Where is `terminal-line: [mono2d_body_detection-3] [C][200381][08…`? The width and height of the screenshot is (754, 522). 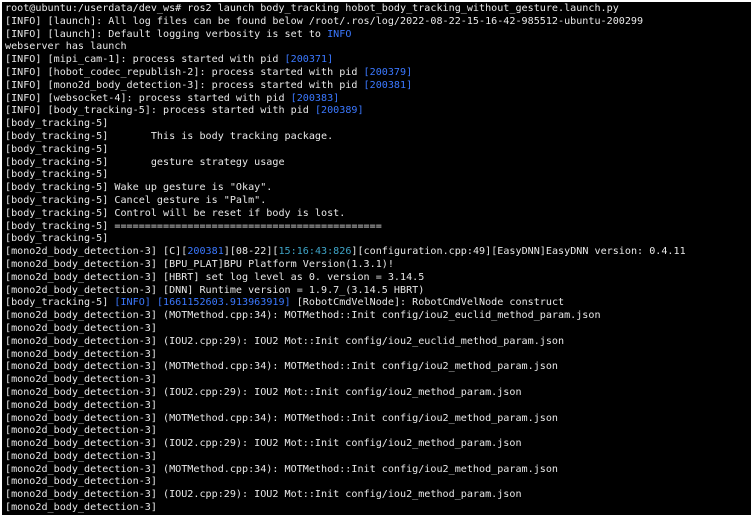 terminal-line: [mono2d_body_detection-3] [C][200381][08… is located at coordinates (376, 252).